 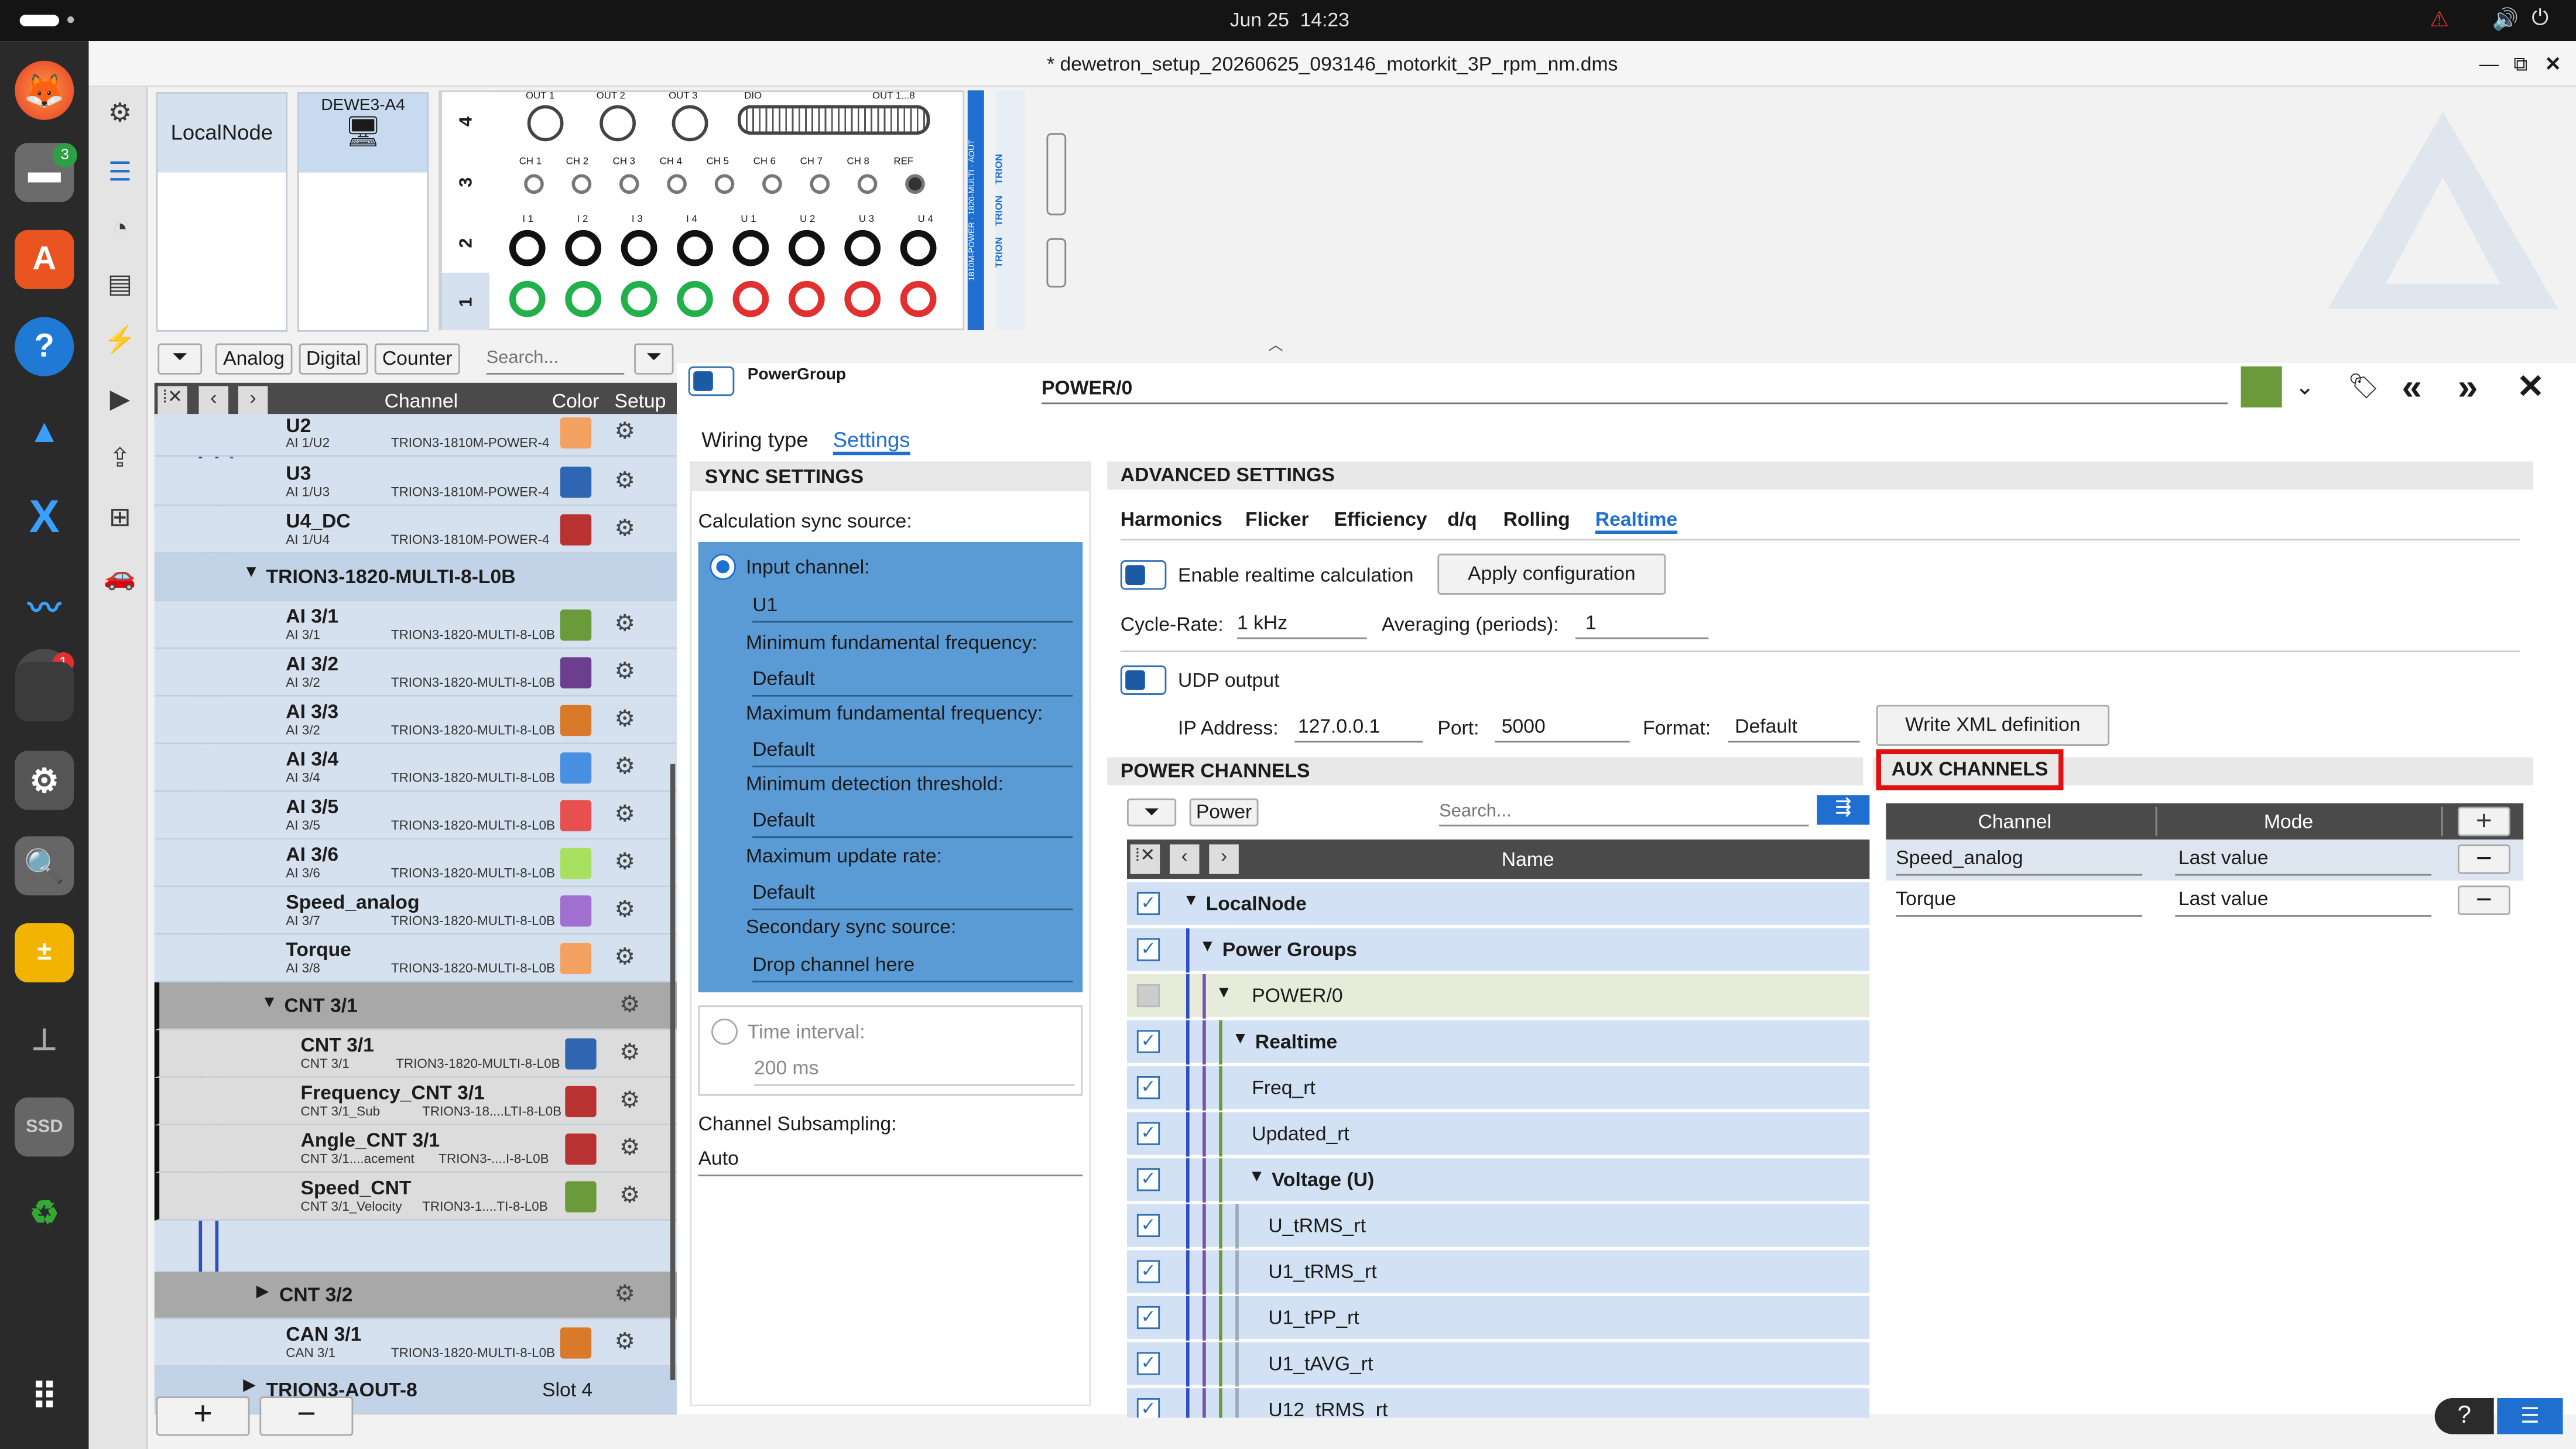 I want to click on ch1-connector, so click(x=534, y=184).